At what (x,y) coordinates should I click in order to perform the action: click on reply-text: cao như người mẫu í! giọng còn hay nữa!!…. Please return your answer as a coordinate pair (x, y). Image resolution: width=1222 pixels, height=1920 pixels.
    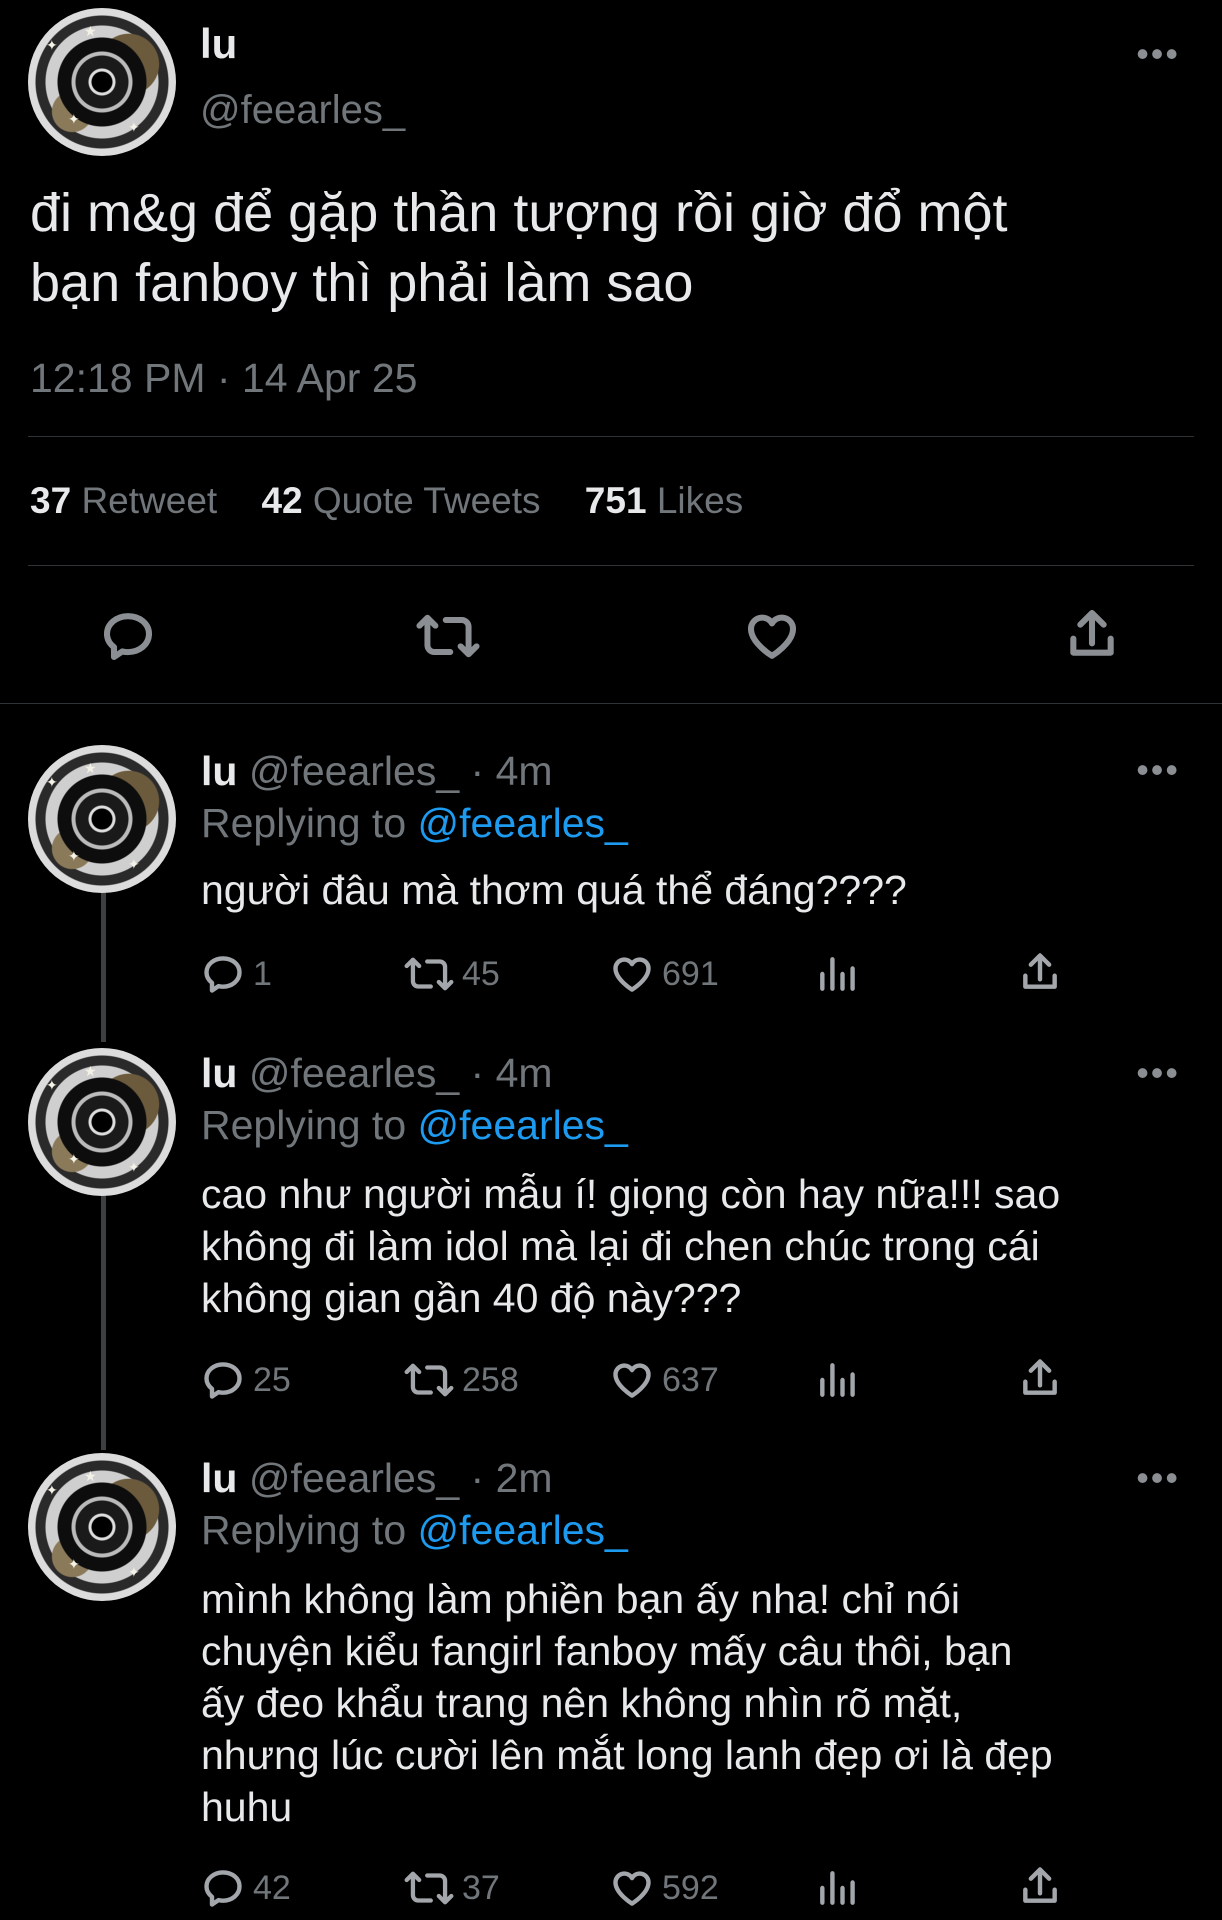
    Looking at the image, I should click on (631, 1246).